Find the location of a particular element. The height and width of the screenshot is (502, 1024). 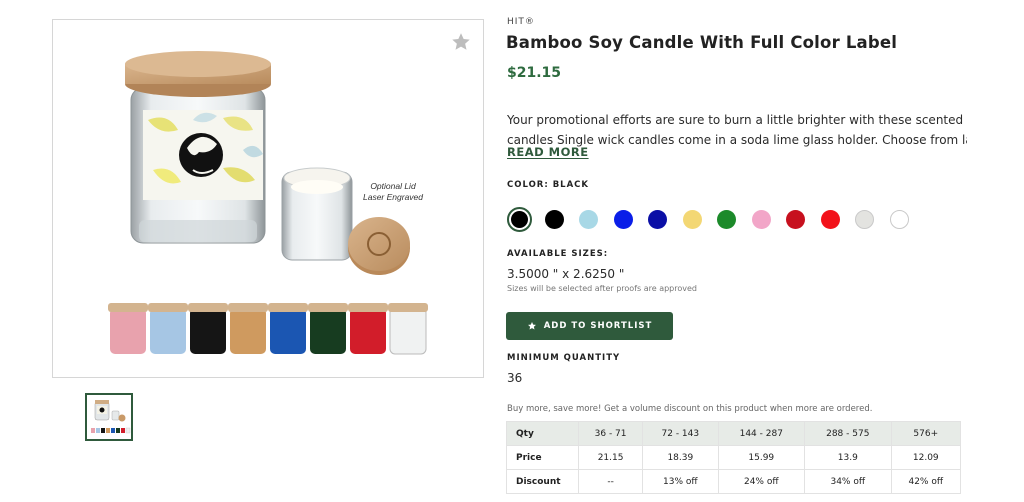

discount-cell: 13% off is located at coordinates (680, 481).